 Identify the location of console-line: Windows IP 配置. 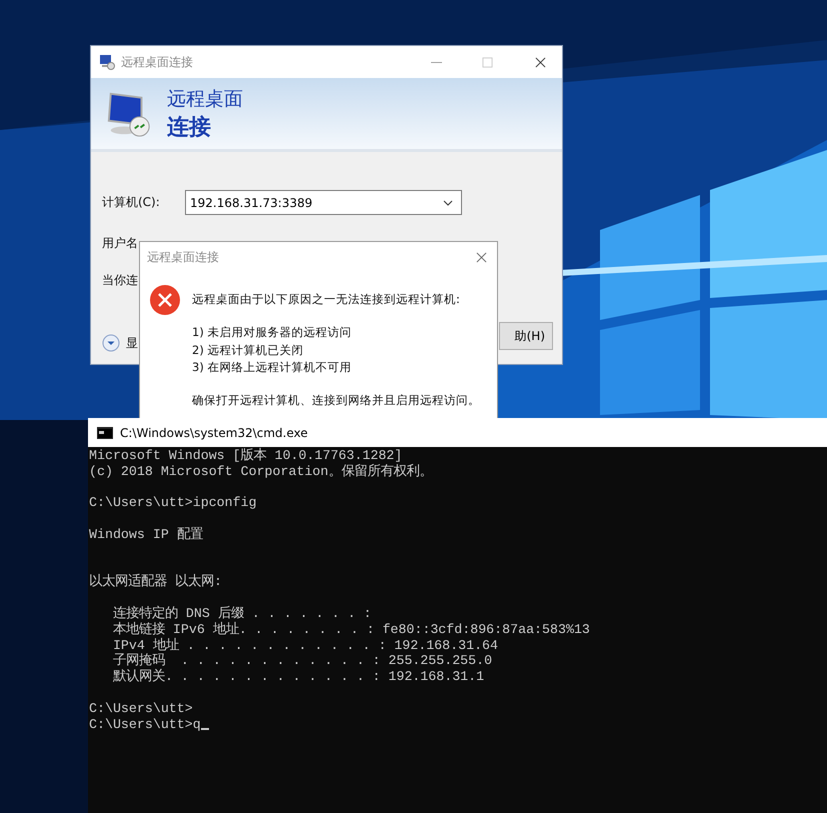
(146, 534).